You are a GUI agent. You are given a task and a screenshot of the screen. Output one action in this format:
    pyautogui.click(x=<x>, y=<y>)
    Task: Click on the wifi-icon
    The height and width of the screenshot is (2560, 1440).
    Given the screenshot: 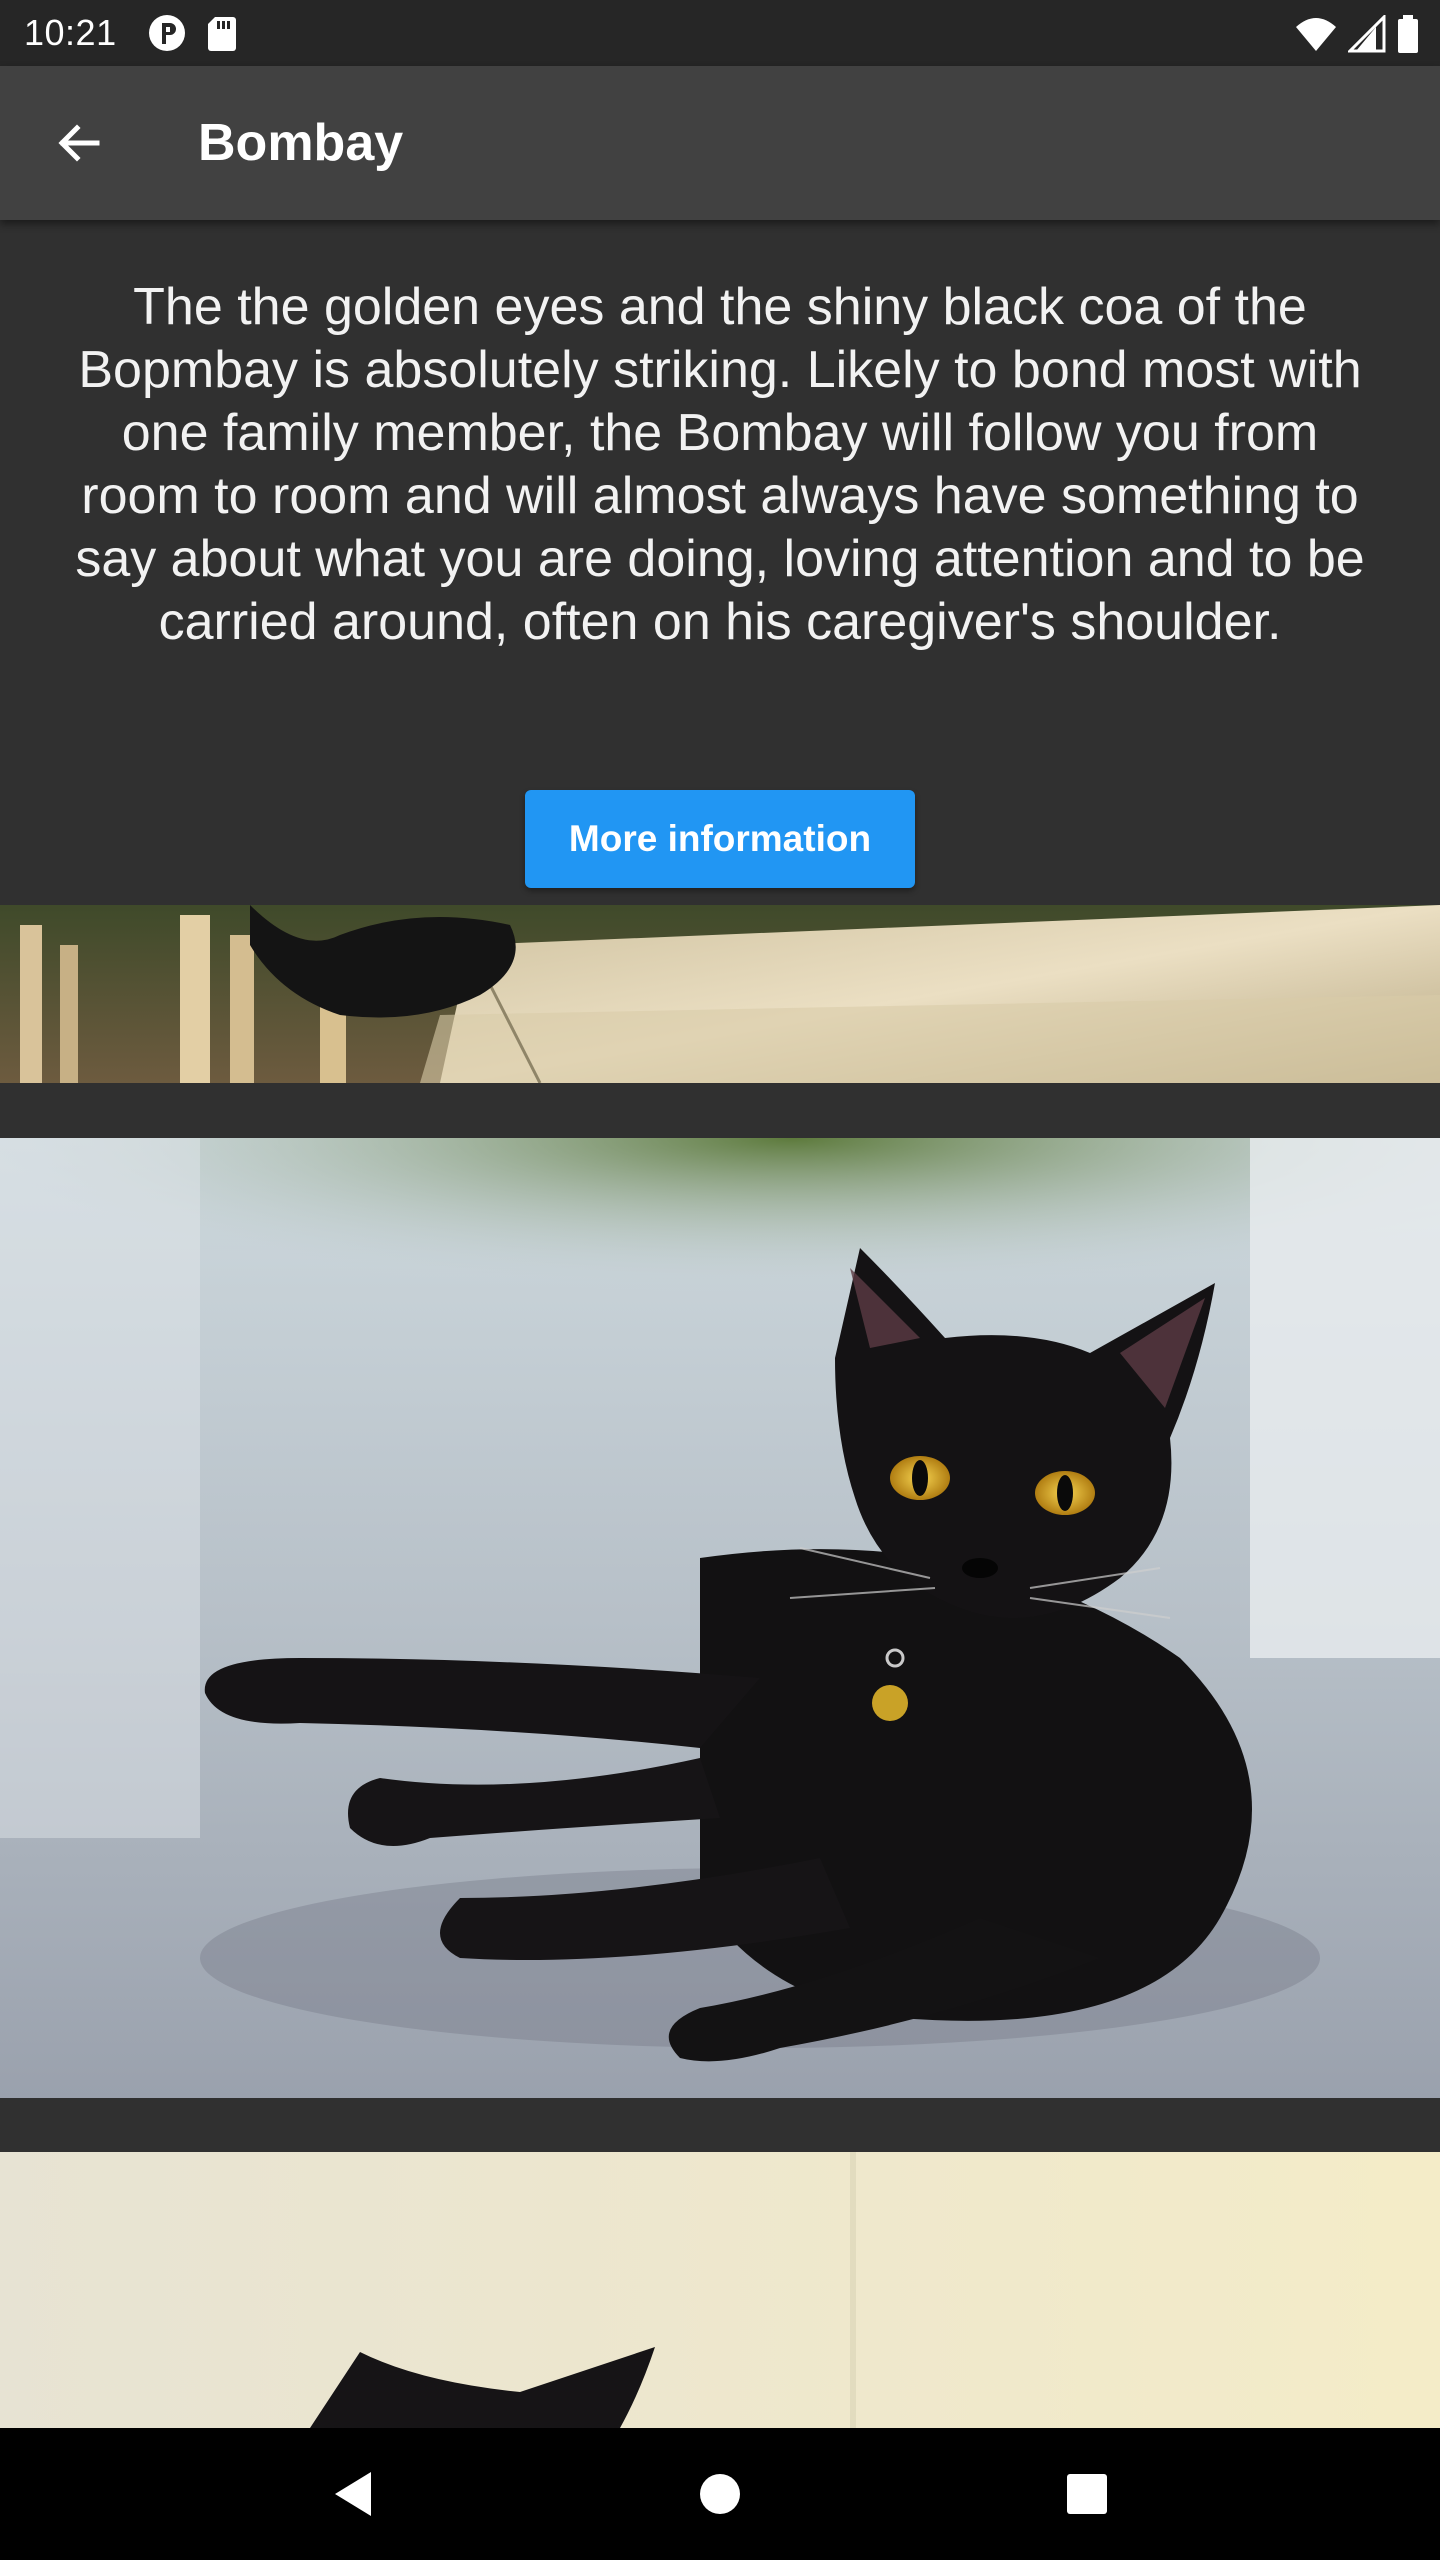 What is the action you would take?
    pyautogui.click(x=1316, y=34)
    